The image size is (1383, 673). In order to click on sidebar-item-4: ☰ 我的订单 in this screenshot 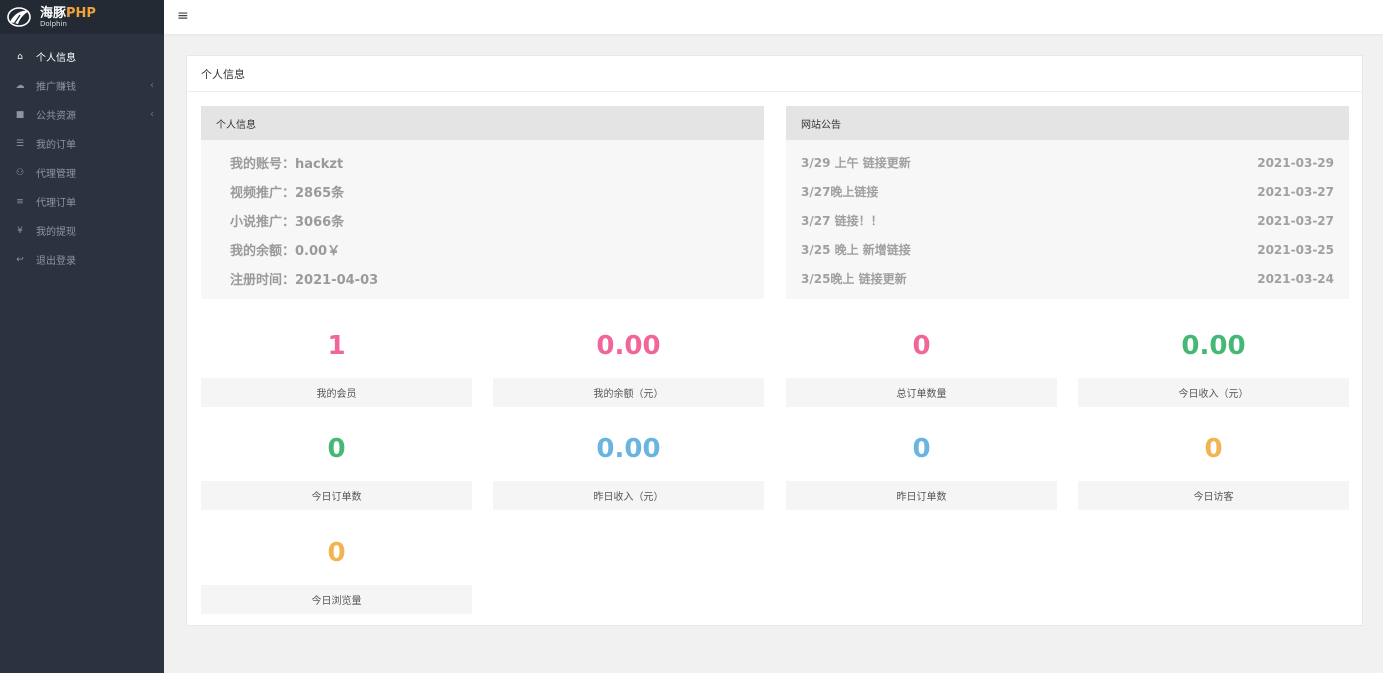, I will do `click(82, 143)`.